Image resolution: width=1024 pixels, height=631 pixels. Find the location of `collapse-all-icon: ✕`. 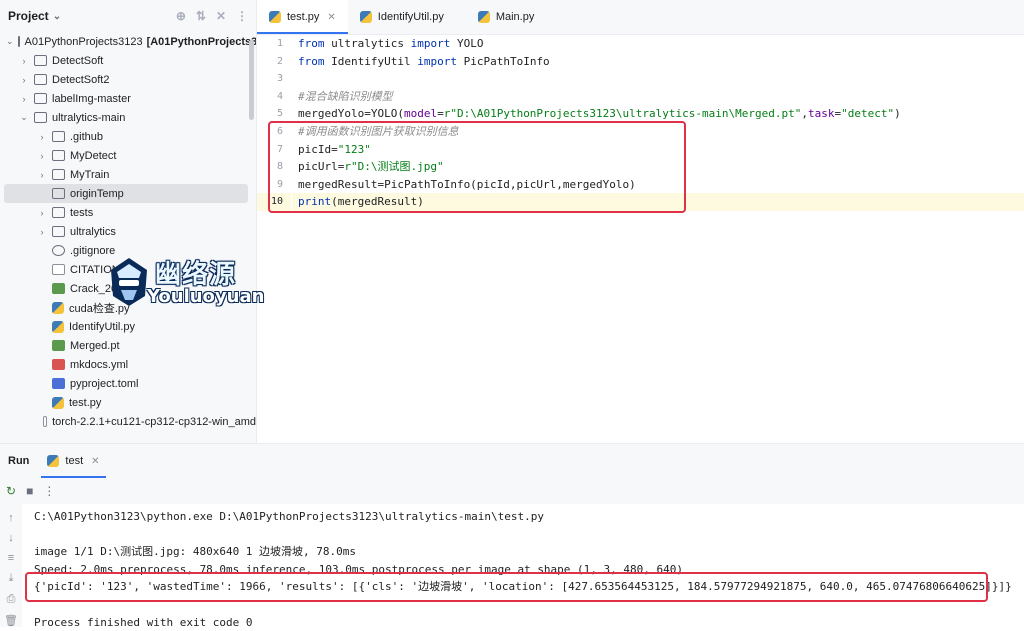

collapse-all-icon: ✕ is located at coordinates (221, 16).